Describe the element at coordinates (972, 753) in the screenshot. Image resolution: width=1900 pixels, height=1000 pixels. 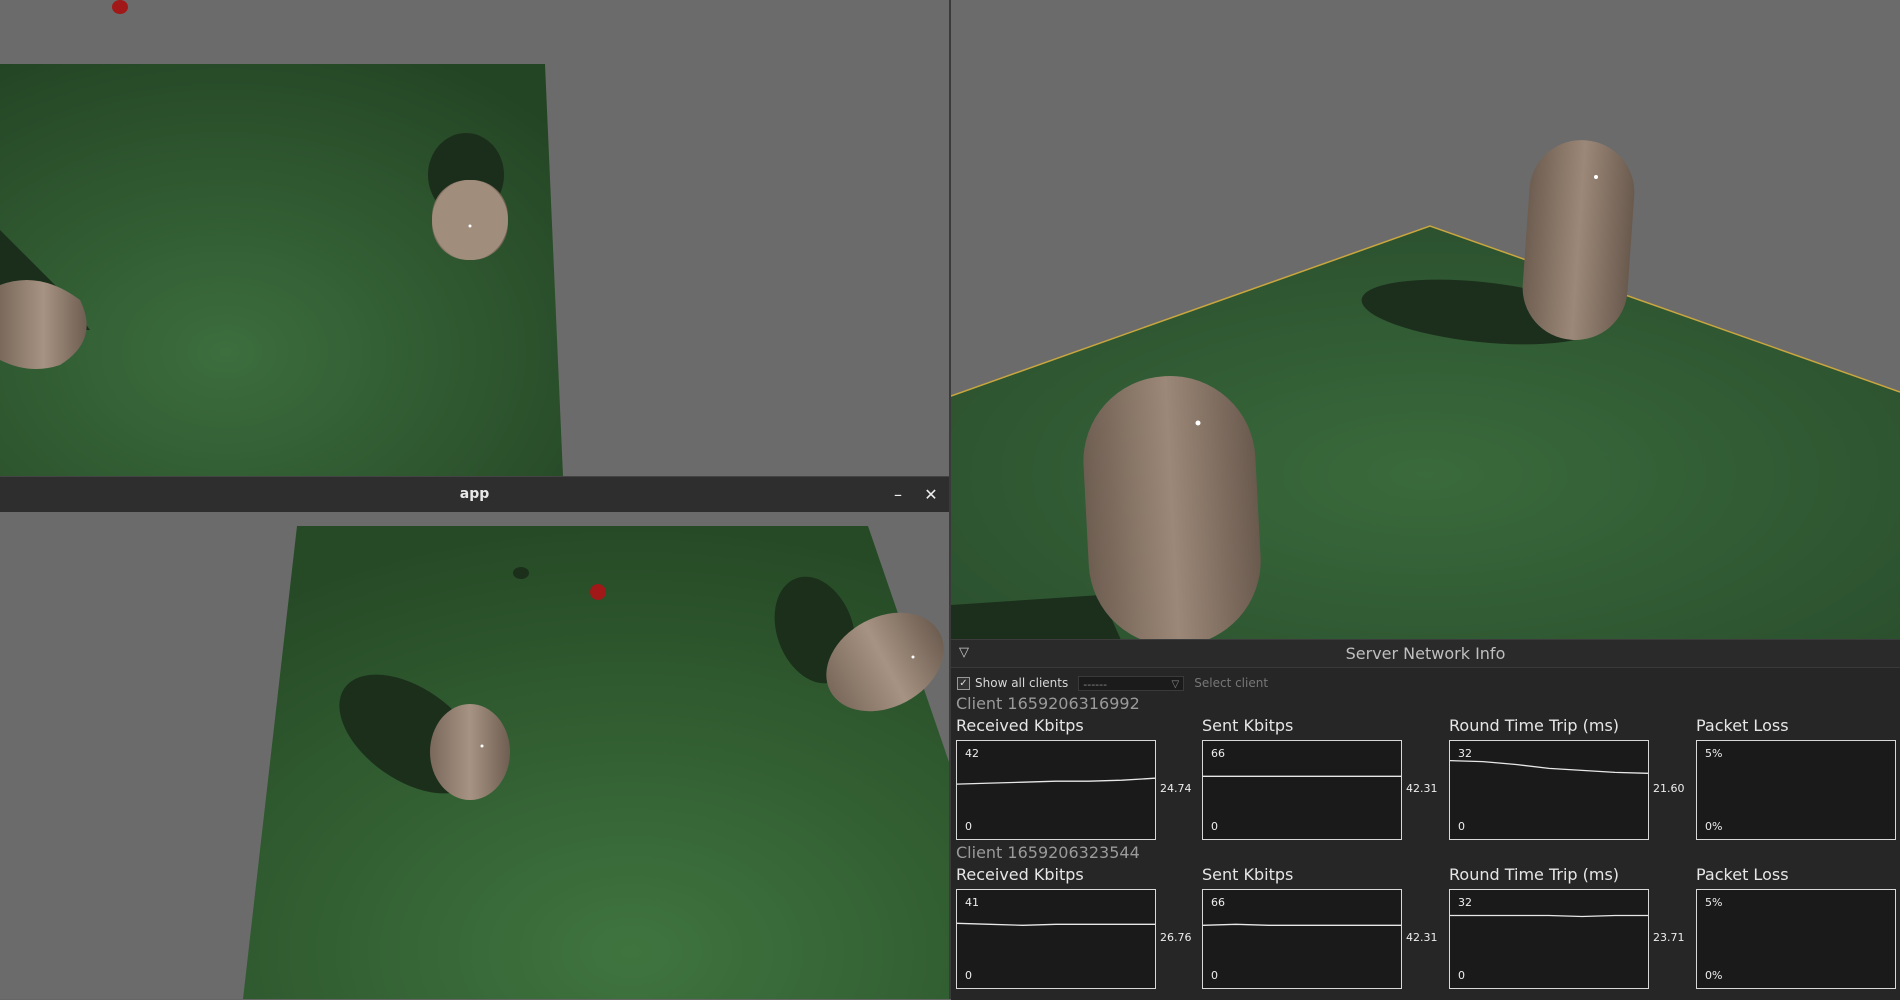
I see `graph-max: 42` at that location.